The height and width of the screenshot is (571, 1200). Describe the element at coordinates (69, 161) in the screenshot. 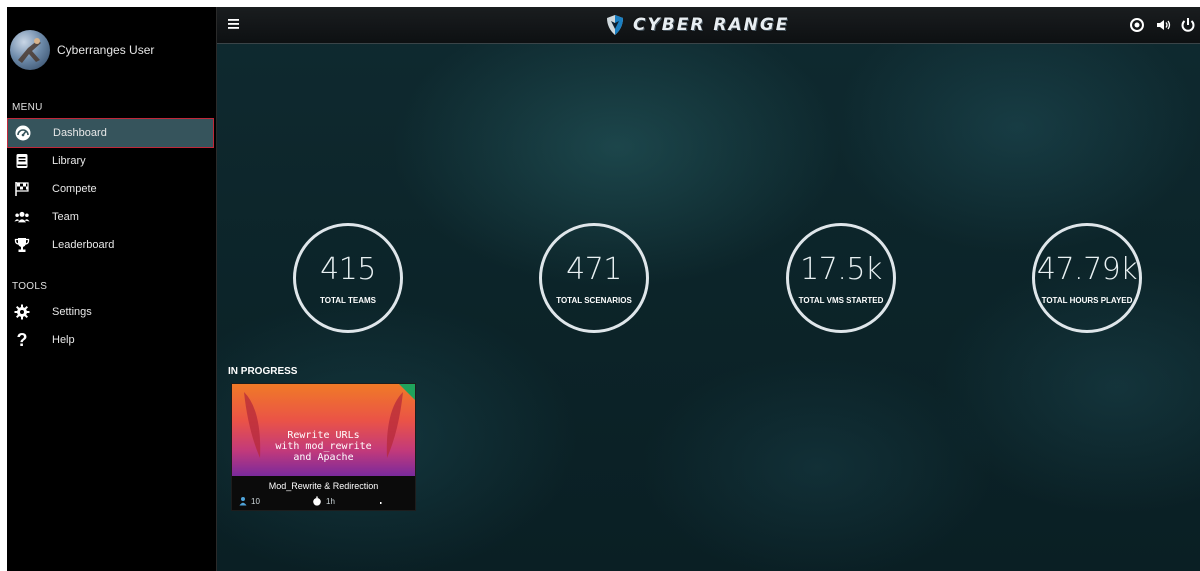

I see `sidebar-item-label: Library` at that location.